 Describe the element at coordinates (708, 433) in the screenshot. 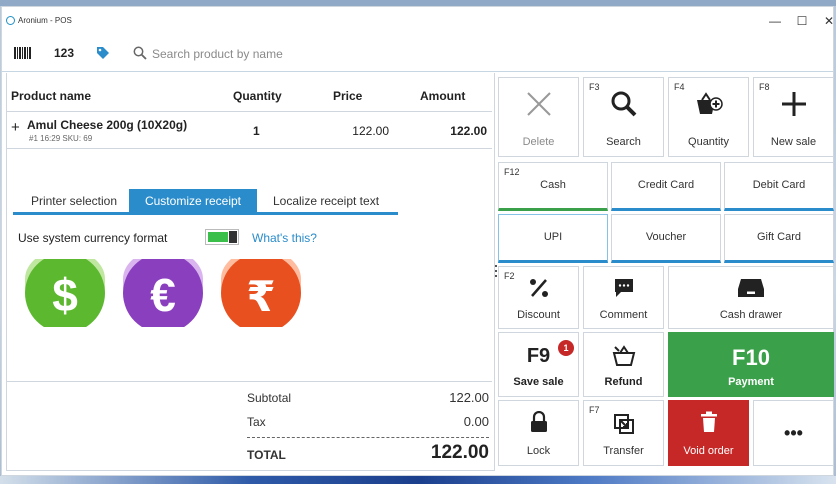

I see `void-order-button: Void order` at that location.